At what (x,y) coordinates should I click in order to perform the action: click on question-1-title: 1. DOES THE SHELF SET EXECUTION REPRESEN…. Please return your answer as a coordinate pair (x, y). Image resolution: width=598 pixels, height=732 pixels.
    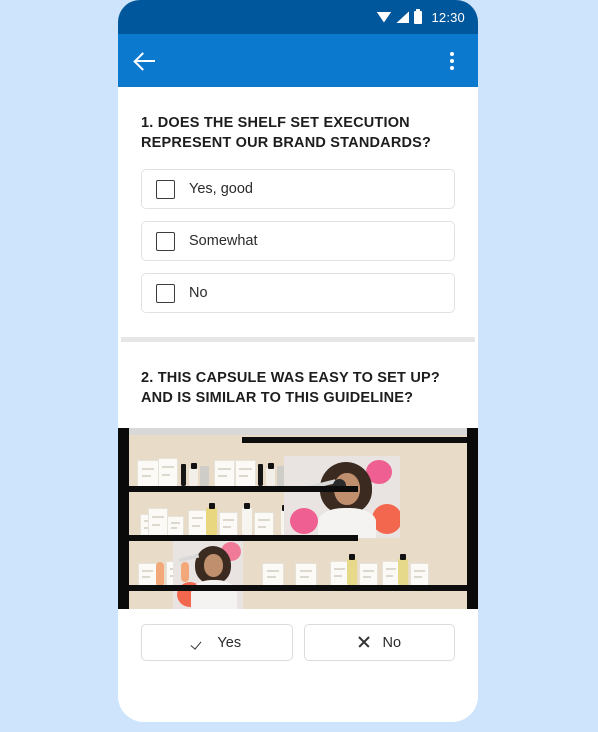
    Looking at the image, I should click on (286, 133).